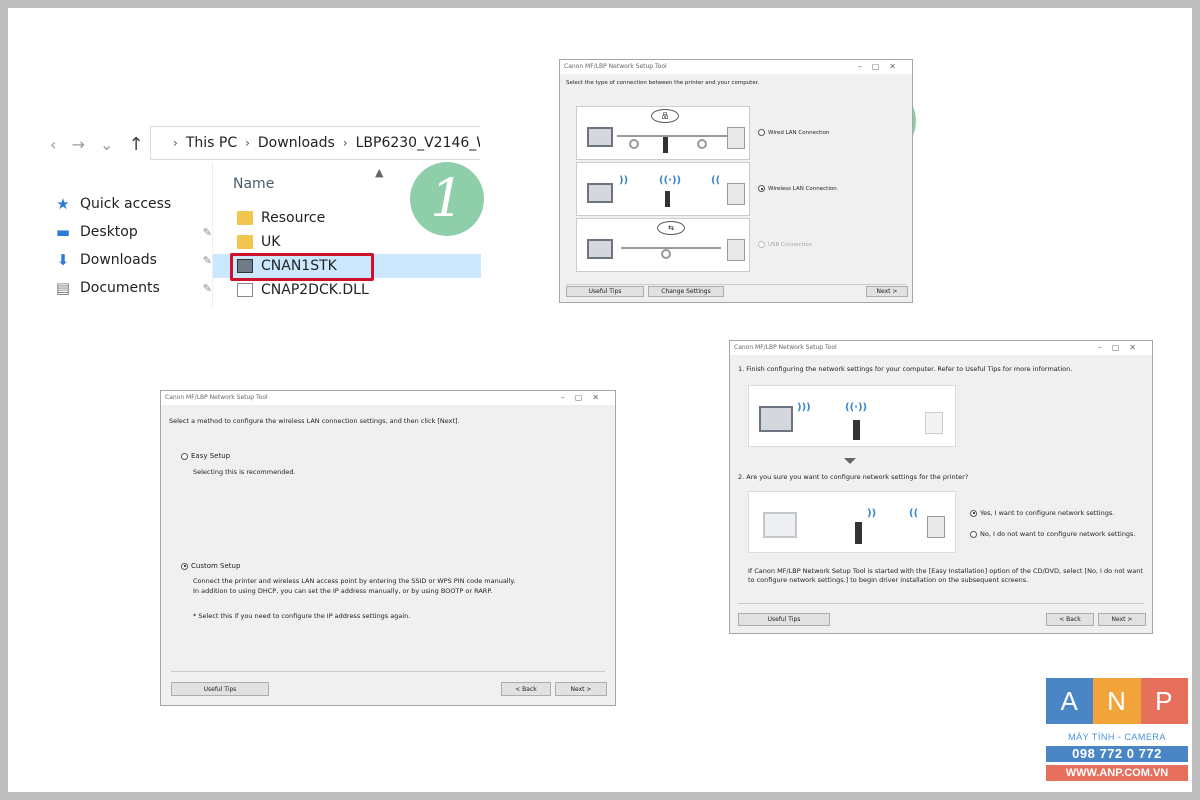 The image size is (1200, 800). What do you see at coordinates (109, 232) in the screenshot?
I see `sidebar-item-label: Desktop` at bounding box center [109, 232].